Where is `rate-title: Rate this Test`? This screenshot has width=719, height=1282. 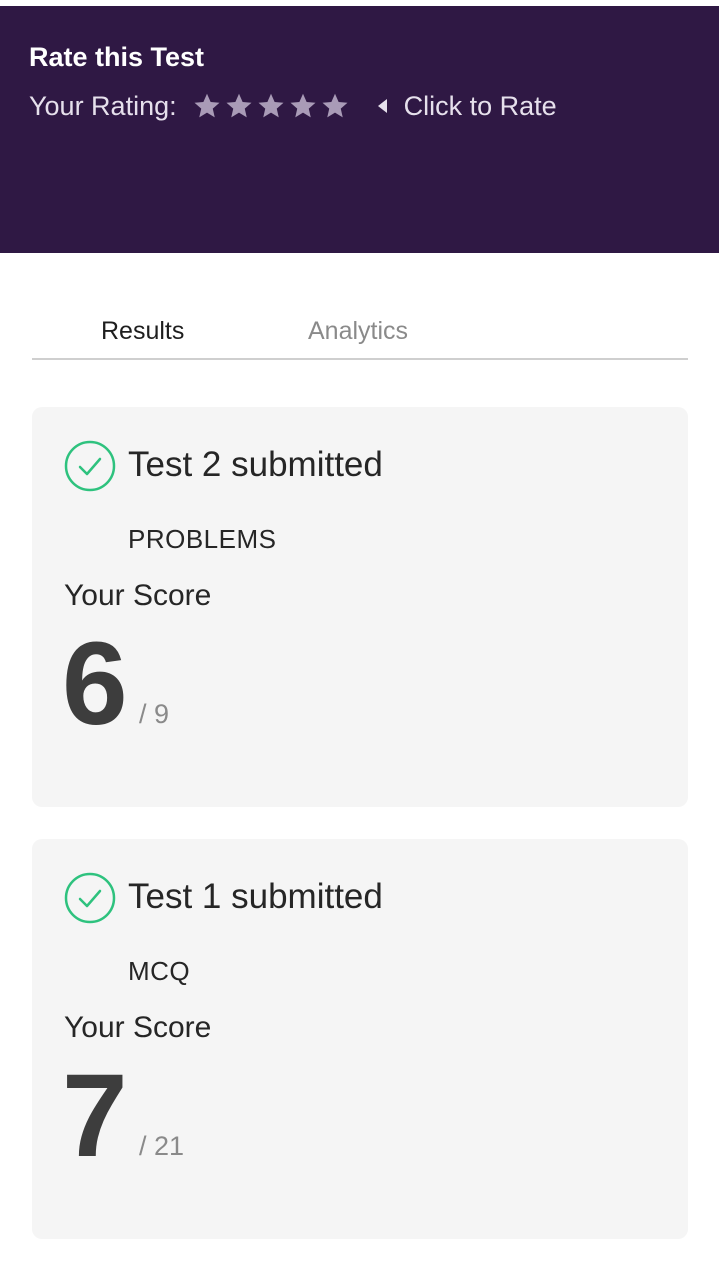 rate-title: Rate this Test is located at coordinates (117, 57).